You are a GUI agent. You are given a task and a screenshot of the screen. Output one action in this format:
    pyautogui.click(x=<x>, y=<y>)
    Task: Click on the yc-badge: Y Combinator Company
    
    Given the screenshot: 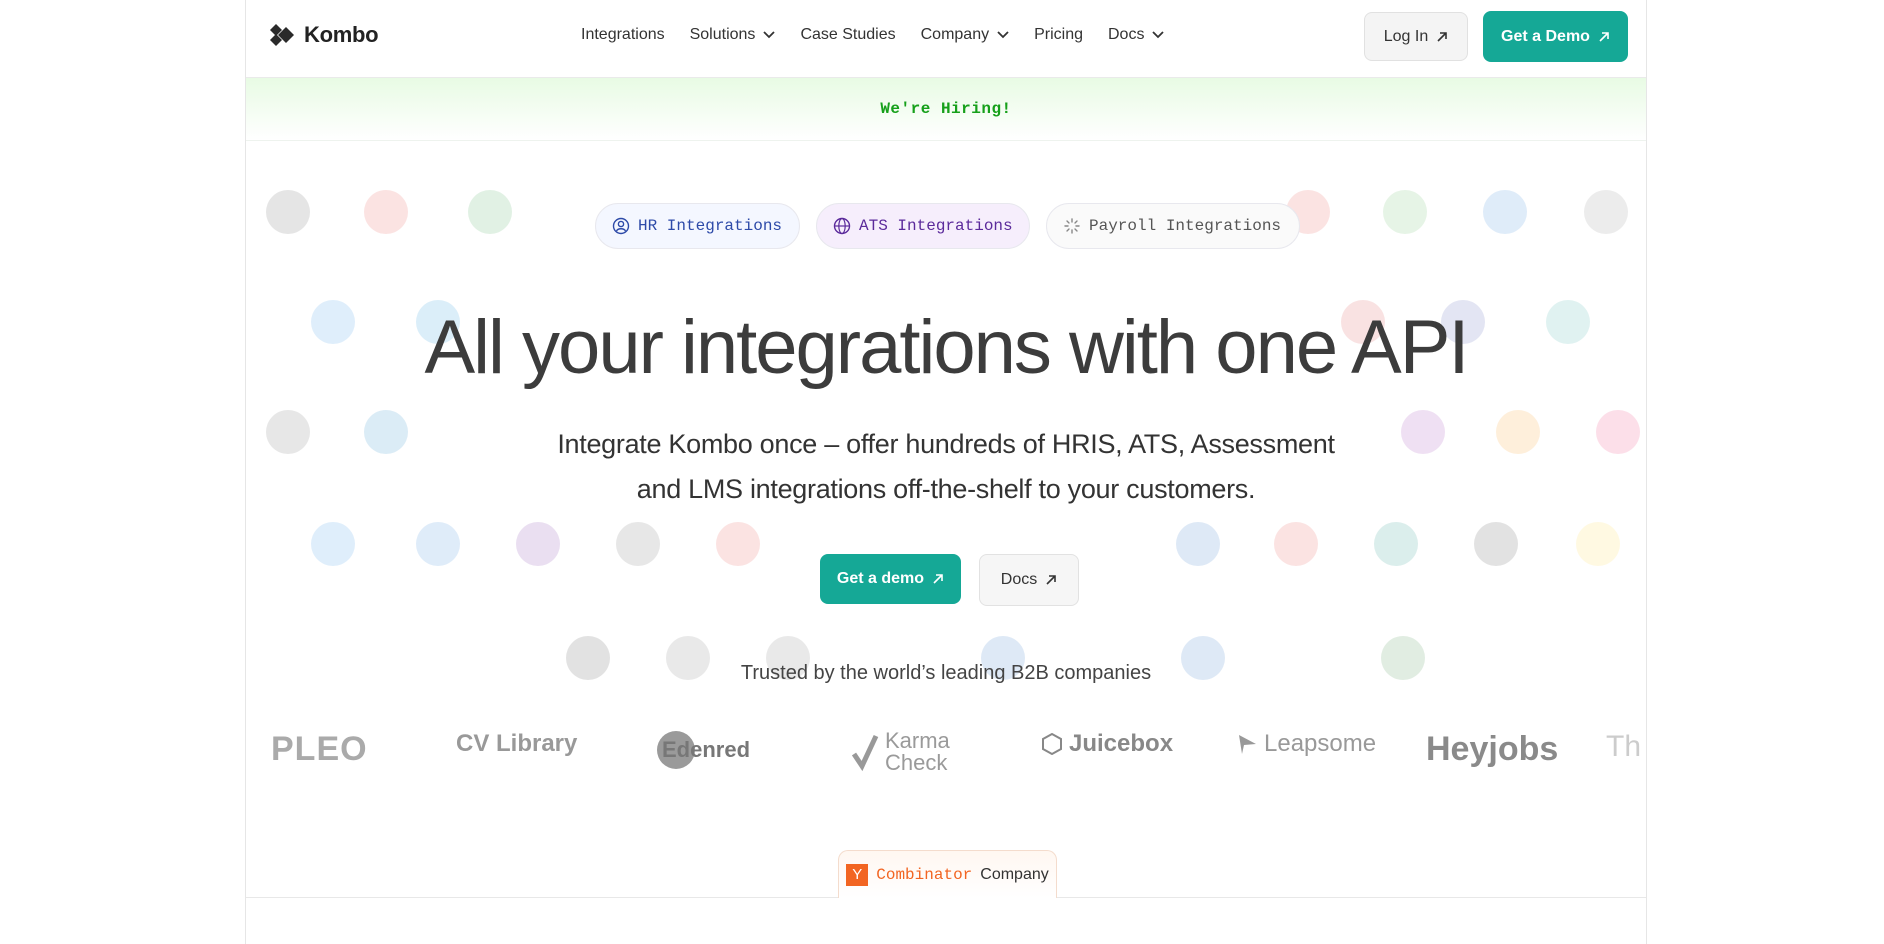 What is the action you would take?
    pyautogui.click(x=947, y=874)
    